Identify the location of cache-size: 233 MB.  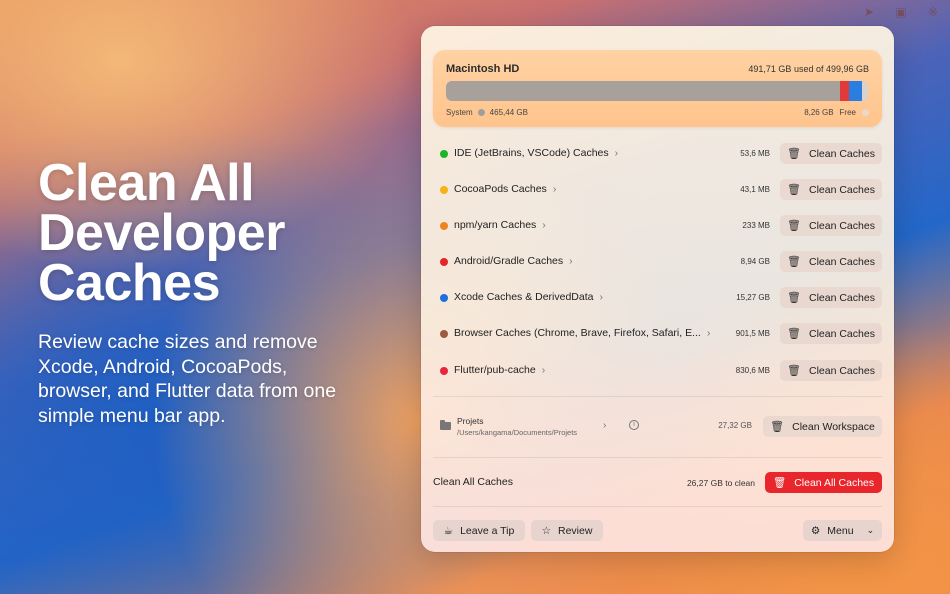
(756, 225).